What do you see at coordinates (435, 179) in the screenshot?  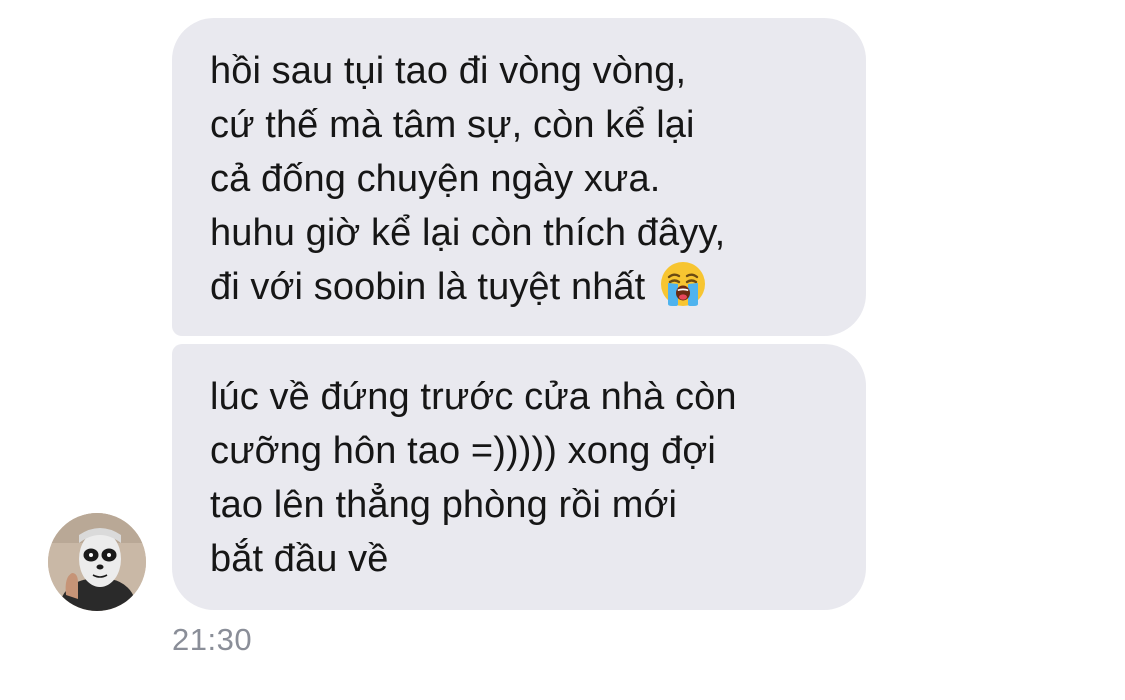 I see `message-text-line: cả đống chuyện ngày xưa.` at bounding box center [435, 179].